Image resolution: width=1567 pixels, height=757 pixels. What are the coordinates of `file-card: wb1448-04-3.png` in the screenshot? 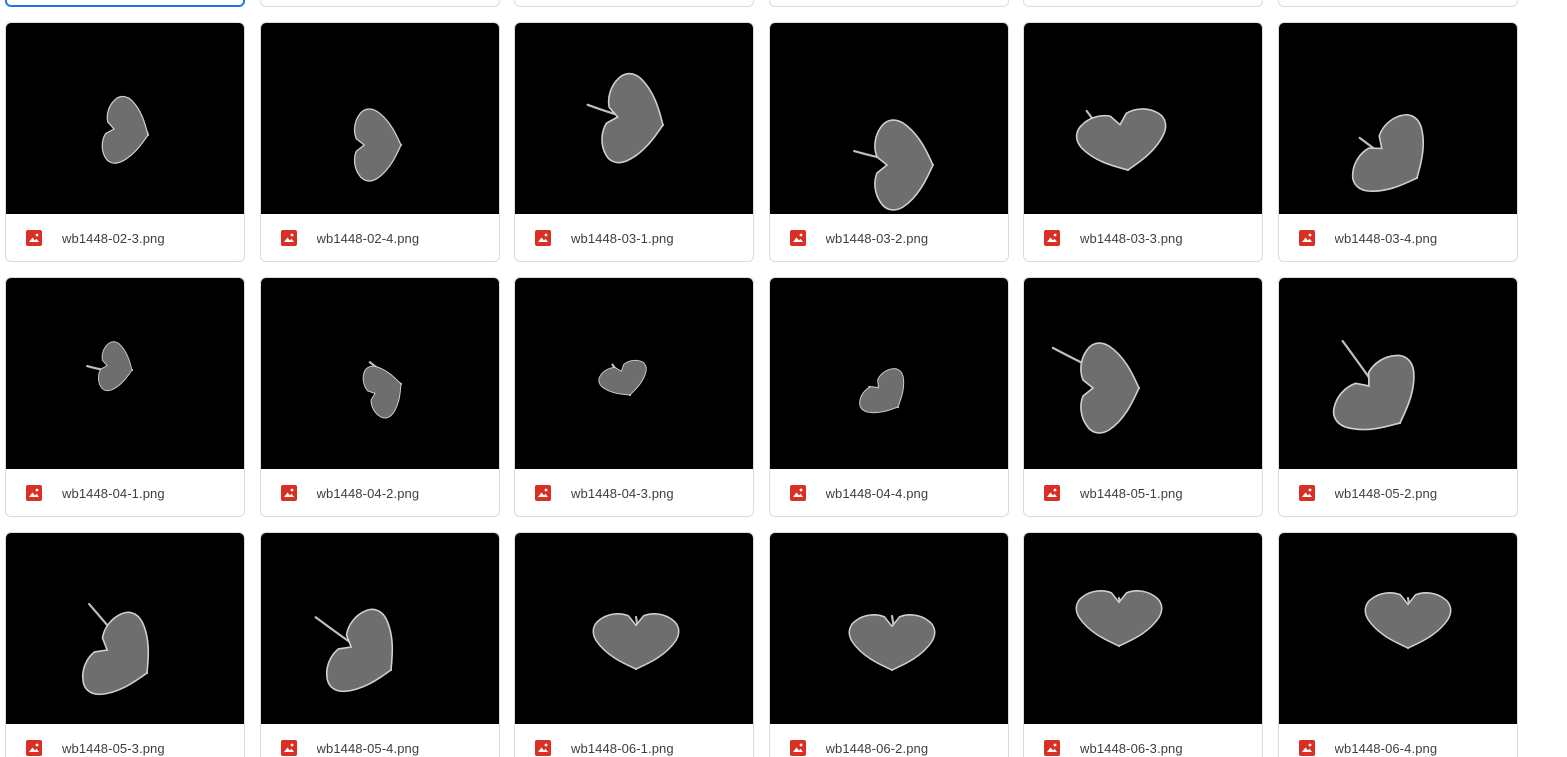 It's located at (634, 397).